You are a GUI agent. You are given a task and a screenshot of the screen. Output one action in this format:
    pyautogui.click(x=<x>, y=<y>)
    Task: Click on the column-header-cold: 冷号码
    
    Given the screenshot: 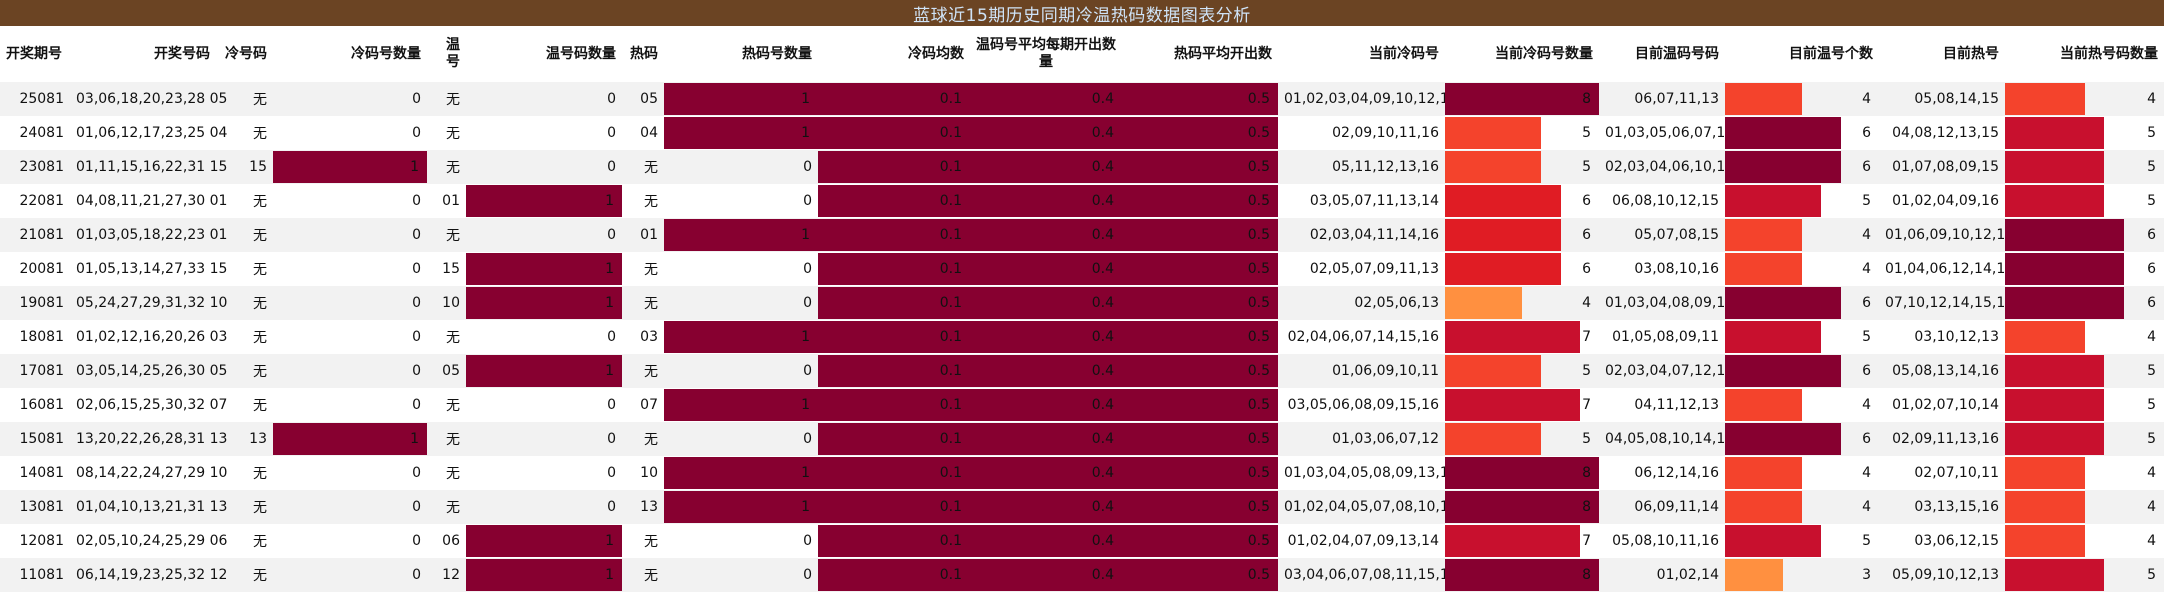 What is the action you would take?
    pyautogui.click(x=244, y=54)
    